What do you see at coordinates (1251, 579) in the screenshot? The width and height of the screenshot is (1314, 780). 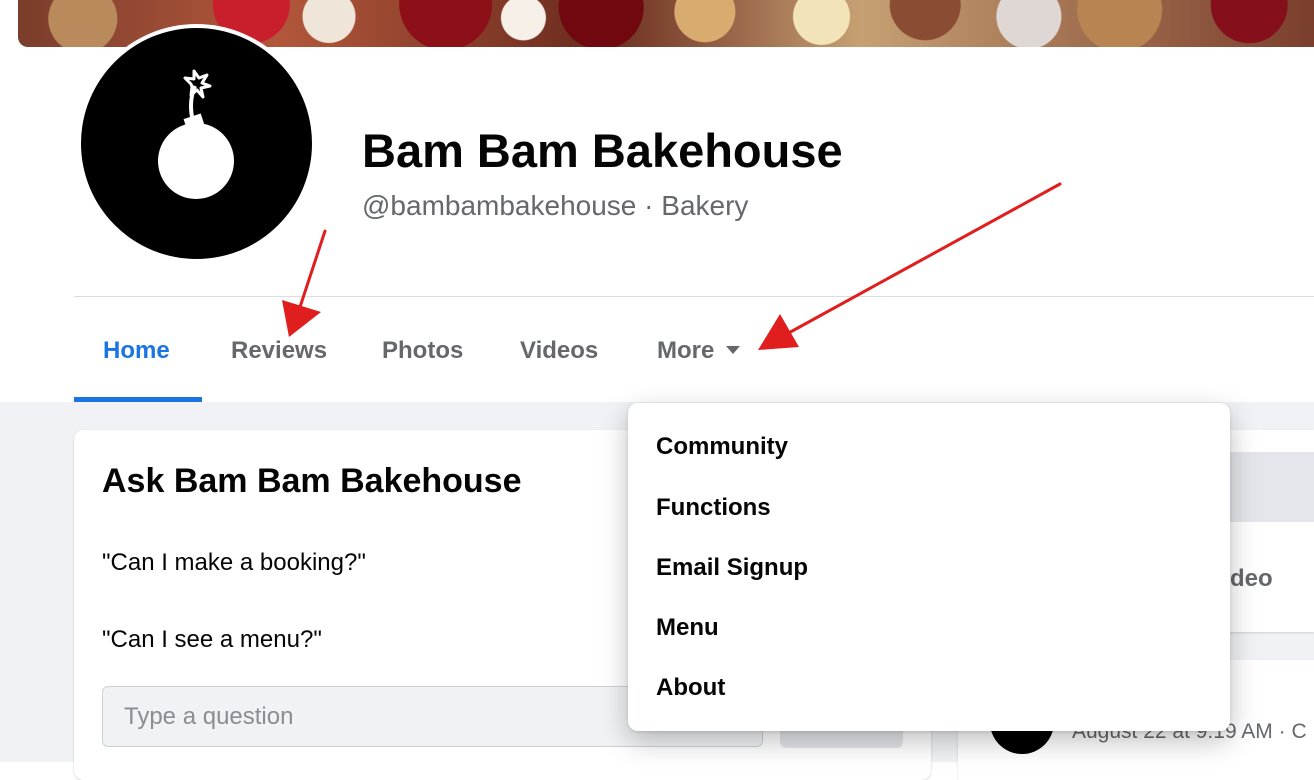 I see `right-video-label: deo` at bounding box center [1251, 579].